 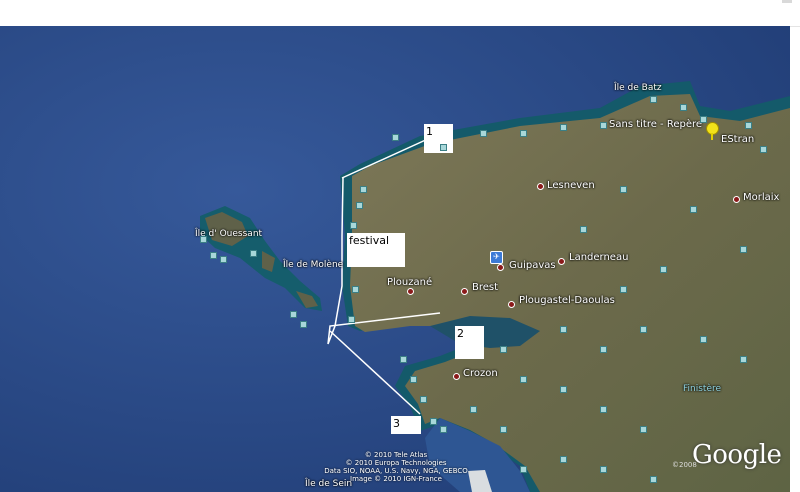 What do you see at coordinates (406, 425) in the screenshot?
I see `marker-box-3: 3` at bounding box center [406, 425].